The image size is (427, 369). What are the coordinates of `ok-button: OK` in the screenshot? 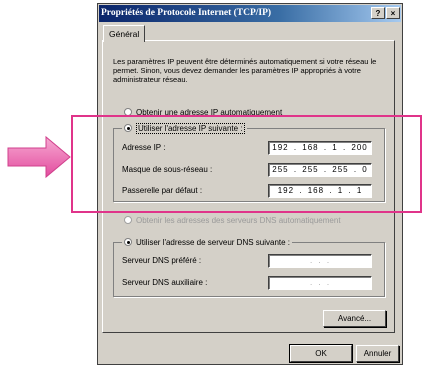 It's located at (321, 353).